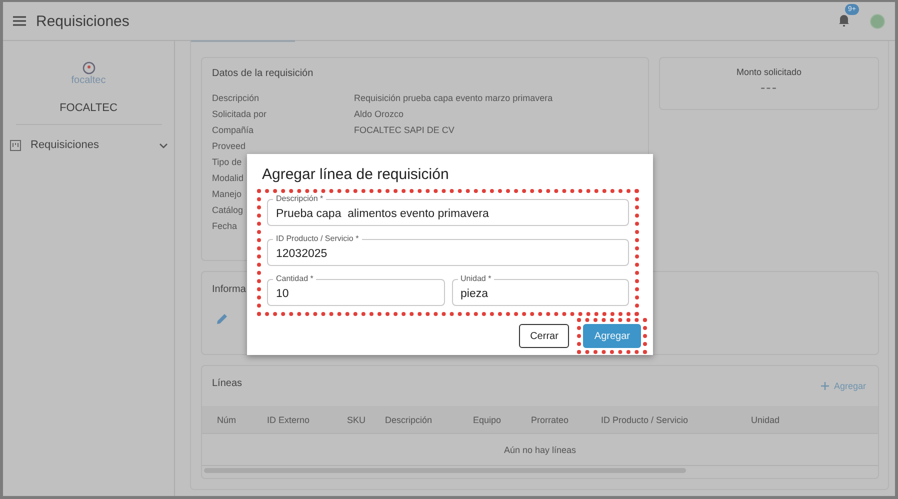 This screenshot has height=499, width=898. Describe the element at coordinates (769, 87) in the screenshot. I see `amount-value: ---` at that location.